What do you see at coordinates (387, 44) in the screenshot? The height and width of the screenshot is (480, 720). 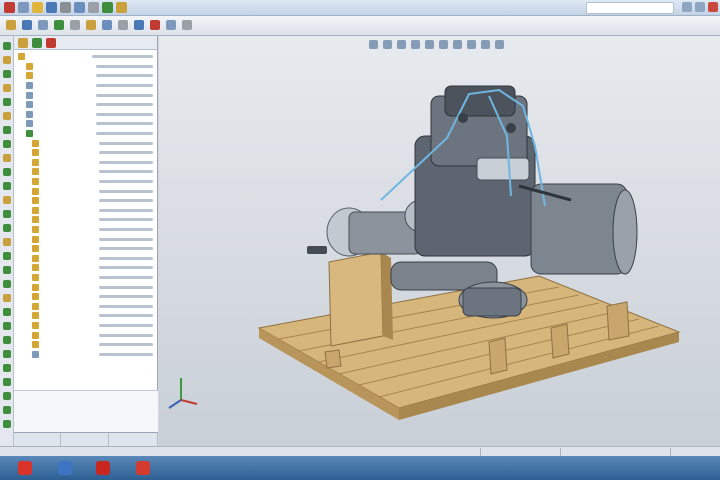 I see `zoom-area-icon` at bounding box center [387, 44].